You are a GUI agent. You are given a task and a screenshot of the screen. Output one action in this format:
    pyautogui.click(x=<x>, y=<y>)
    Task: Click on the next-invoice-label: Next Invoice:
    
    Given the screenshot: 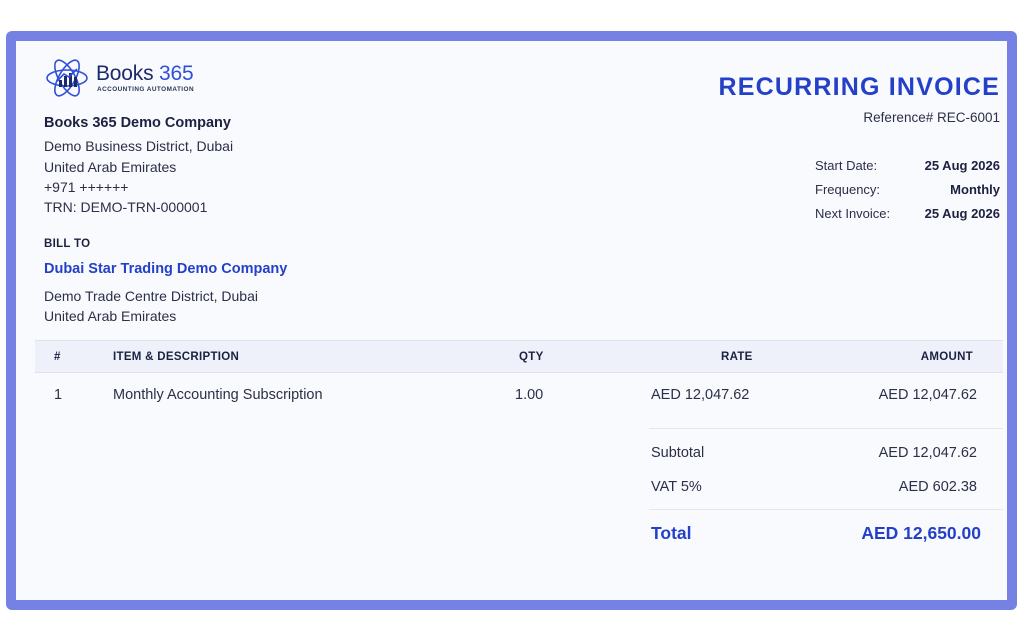 What is the action you would take?
    pyautogui.click(x=853, y=213)
    